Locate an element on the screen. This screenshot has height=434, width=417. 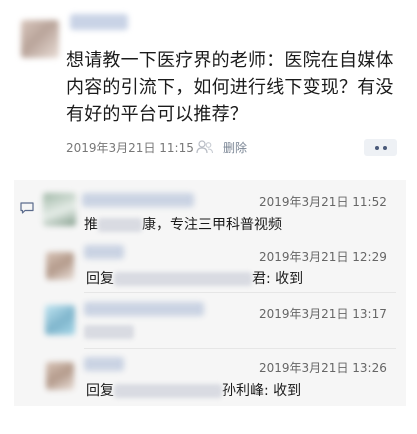
reply-target: 君 is located at coordinates (259, 279).